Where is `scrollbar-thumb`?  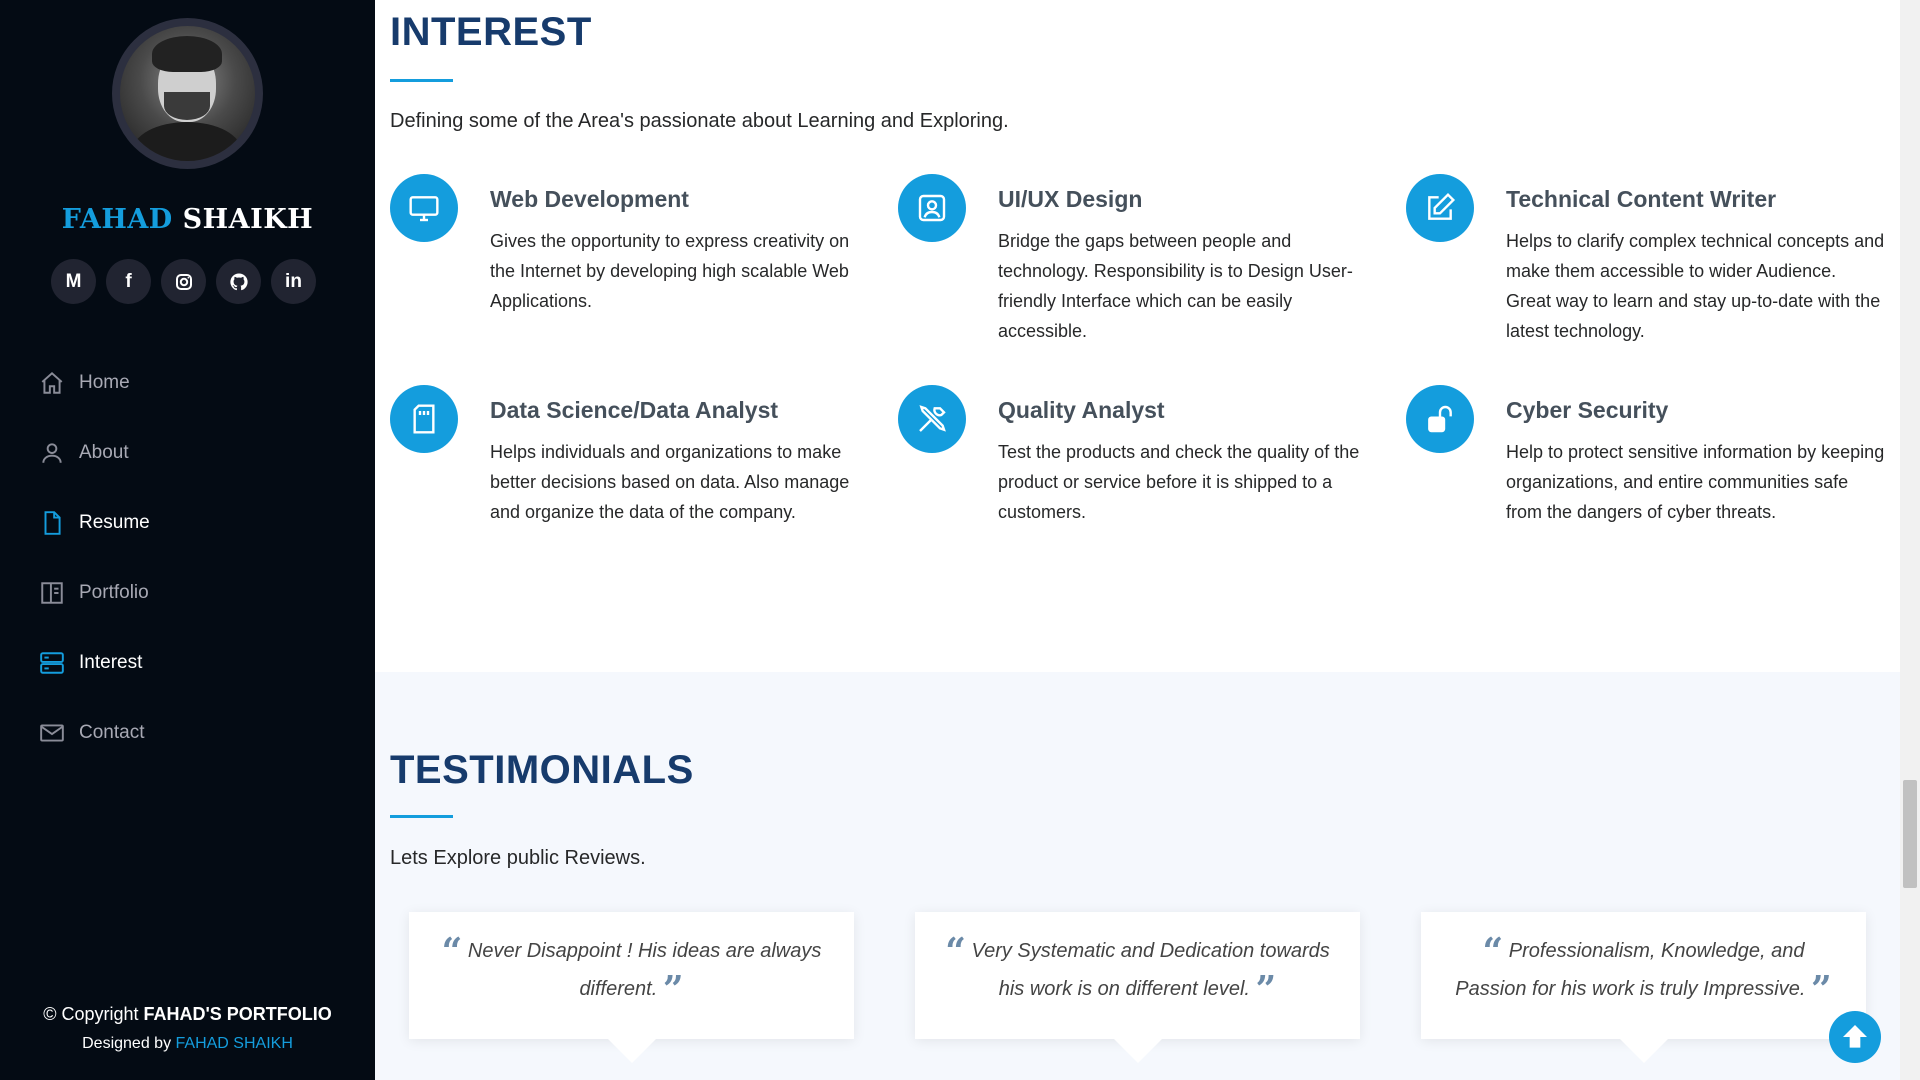 scrollbar-thumb is located at coordinates (1910, 834).